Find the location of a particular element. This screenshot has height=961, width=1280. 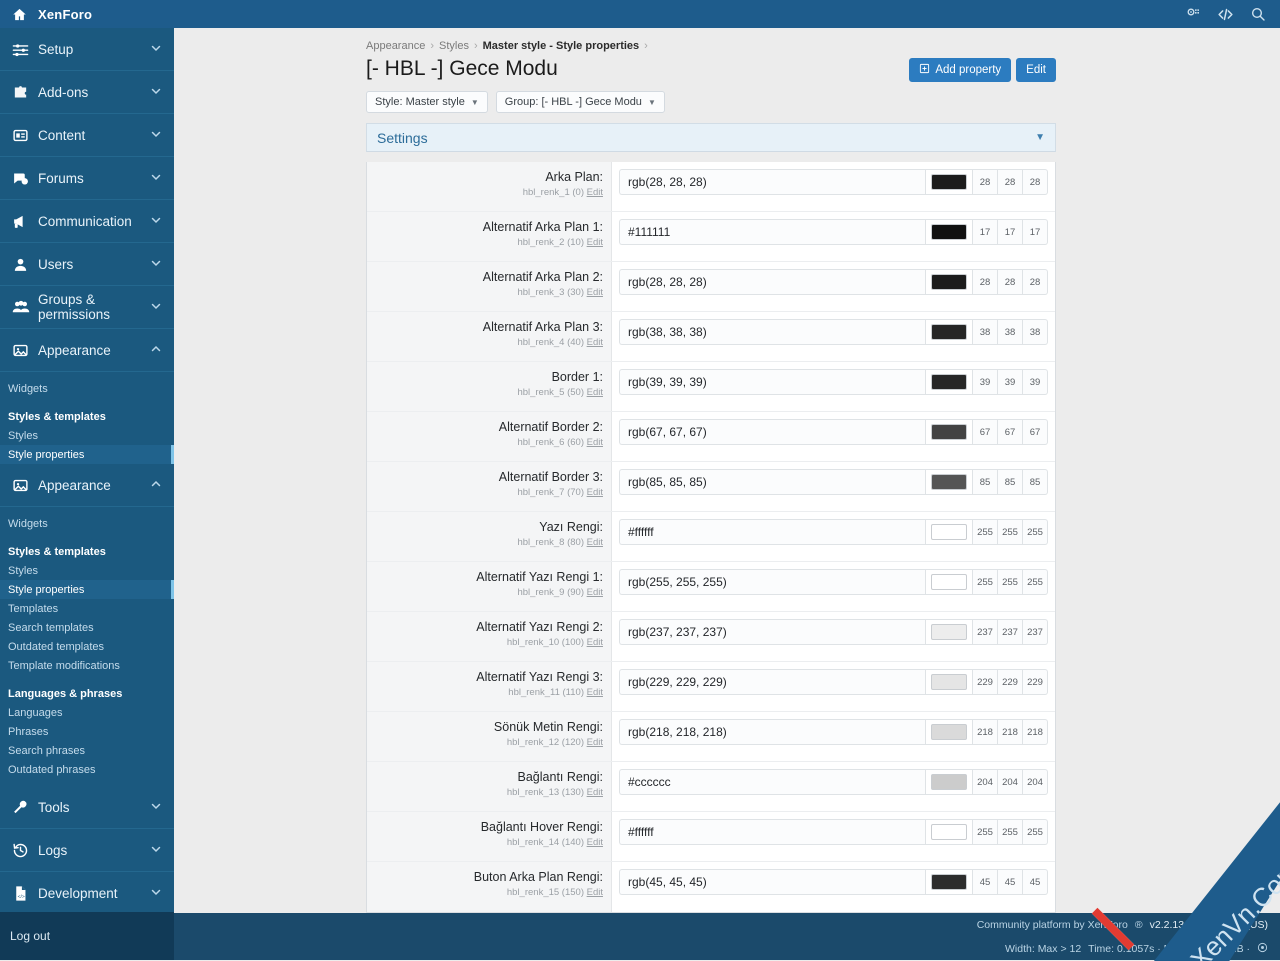

color-blue-value: 218 is located at coordinates (1035, 732).